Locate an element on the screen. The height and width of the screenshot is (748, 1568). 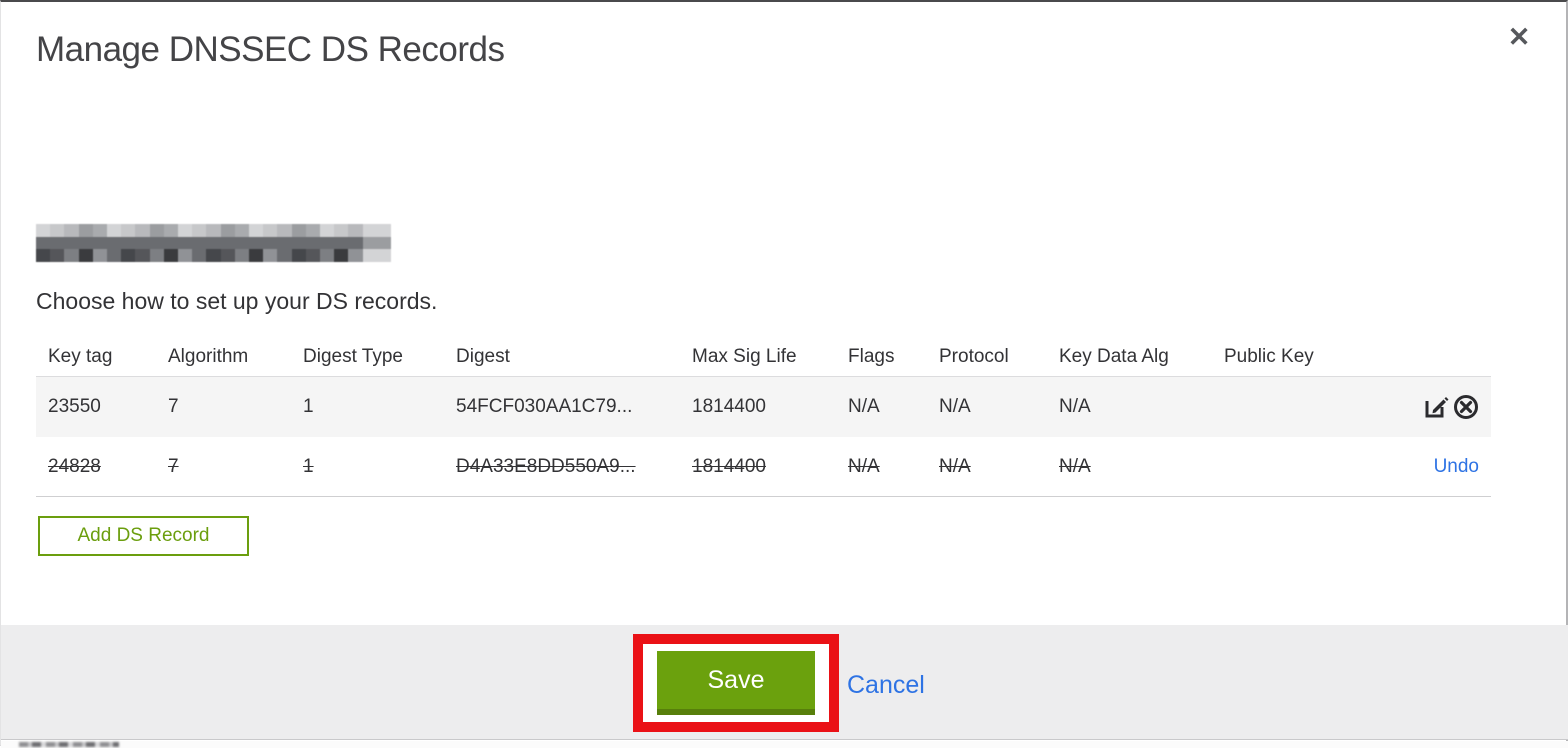
column-header-digest-type: Digest Type is located at coordinates (353, 356).